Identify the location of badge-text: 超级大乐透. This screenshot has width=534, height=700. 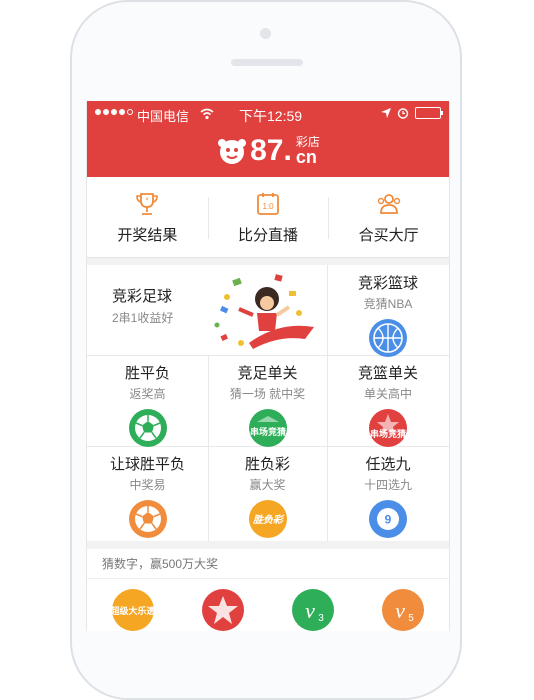
(133, 610).